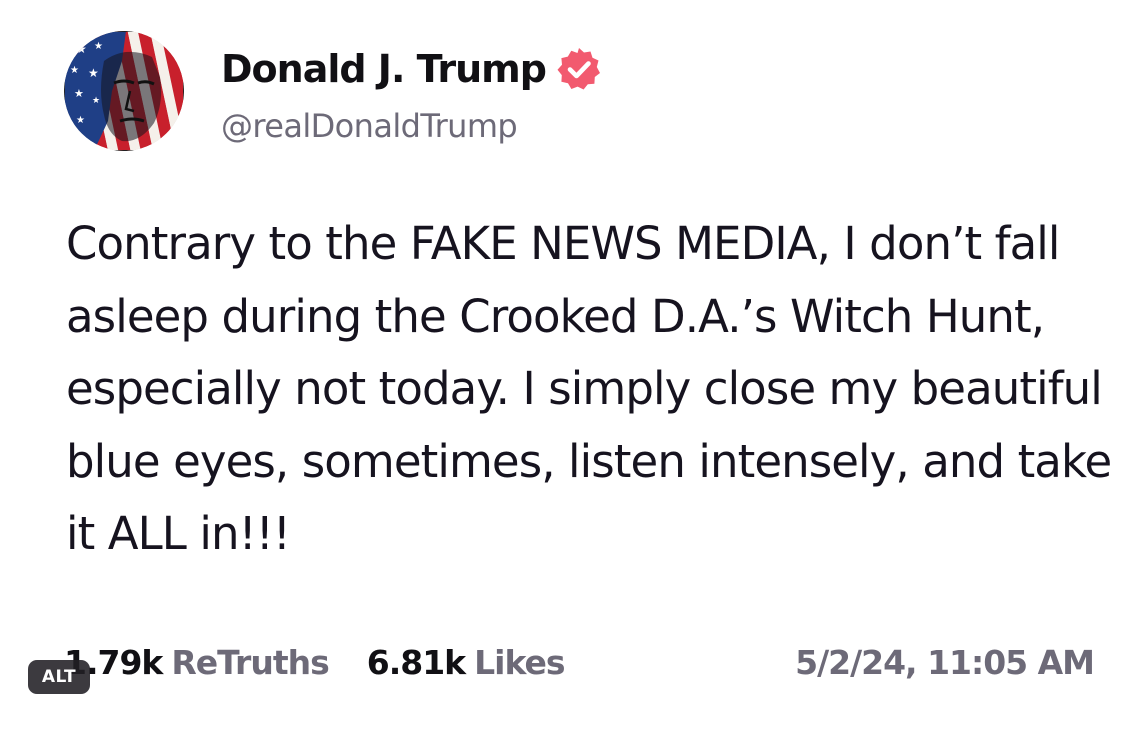 The height and width of the screenshot is (738, 1140). I want to click on verified-badge-icon, so click(579, 69).